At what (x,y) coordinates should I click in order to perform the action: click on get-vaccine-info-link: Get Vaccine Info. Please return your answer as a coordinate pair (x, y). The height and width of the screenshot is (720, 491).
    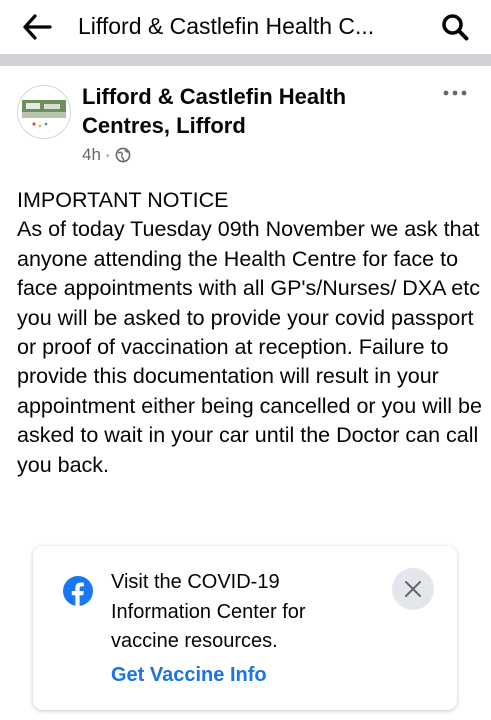
    Looking at the image, I should click on (189, 675).